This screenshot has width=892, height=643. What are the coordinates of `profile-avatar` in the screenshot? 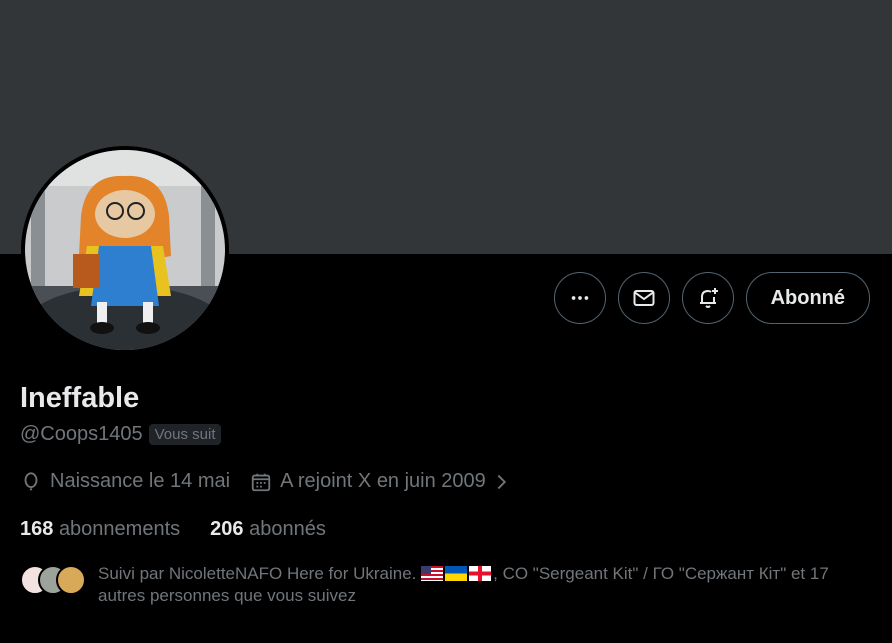 It's located at (125, 250).